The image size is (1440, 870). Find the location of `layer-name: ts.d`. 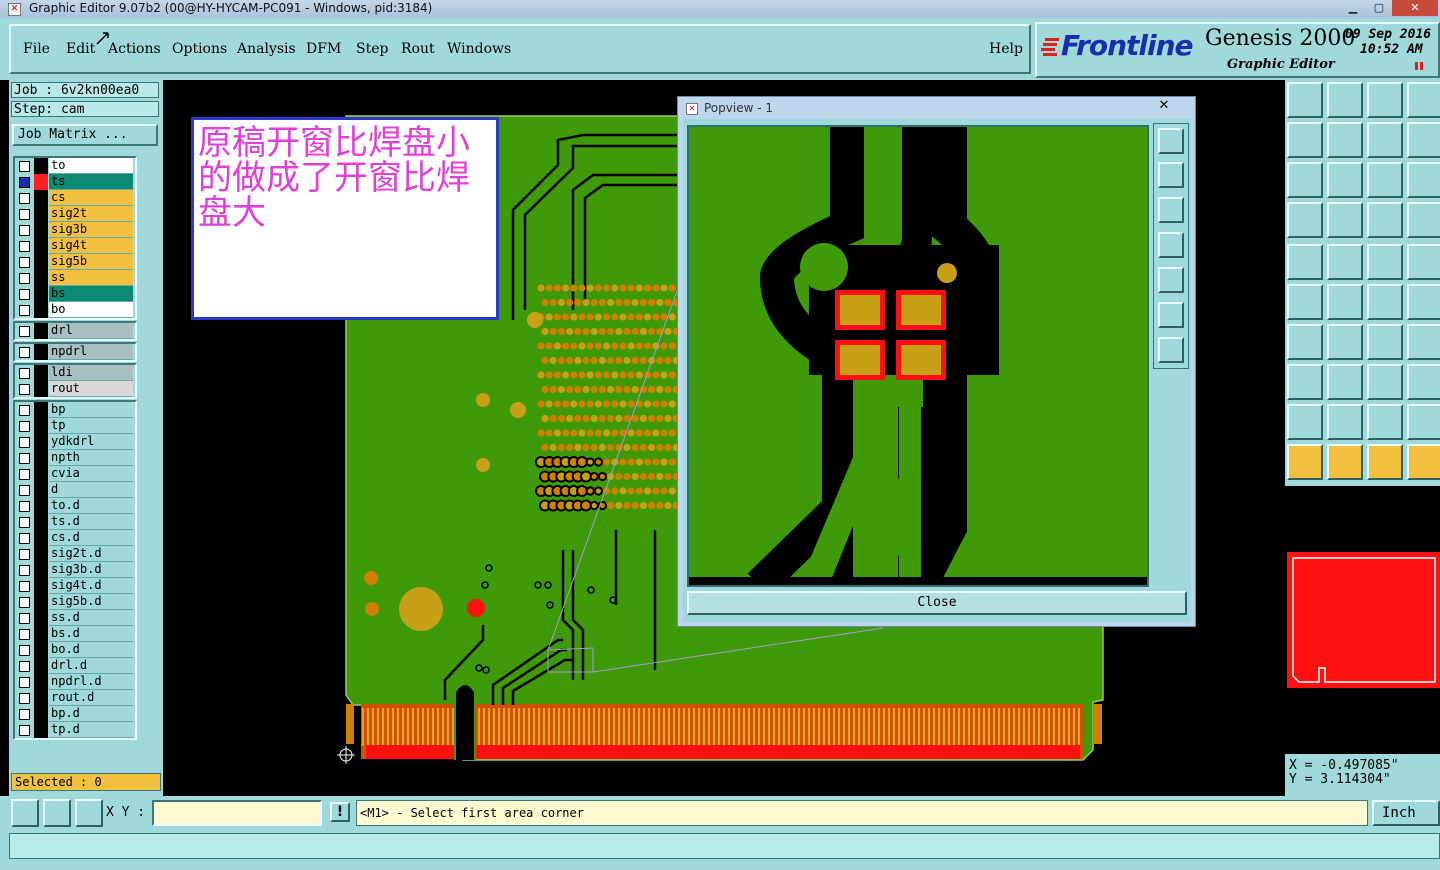

layer-name: ts.d is located at coordinates (91, 522).